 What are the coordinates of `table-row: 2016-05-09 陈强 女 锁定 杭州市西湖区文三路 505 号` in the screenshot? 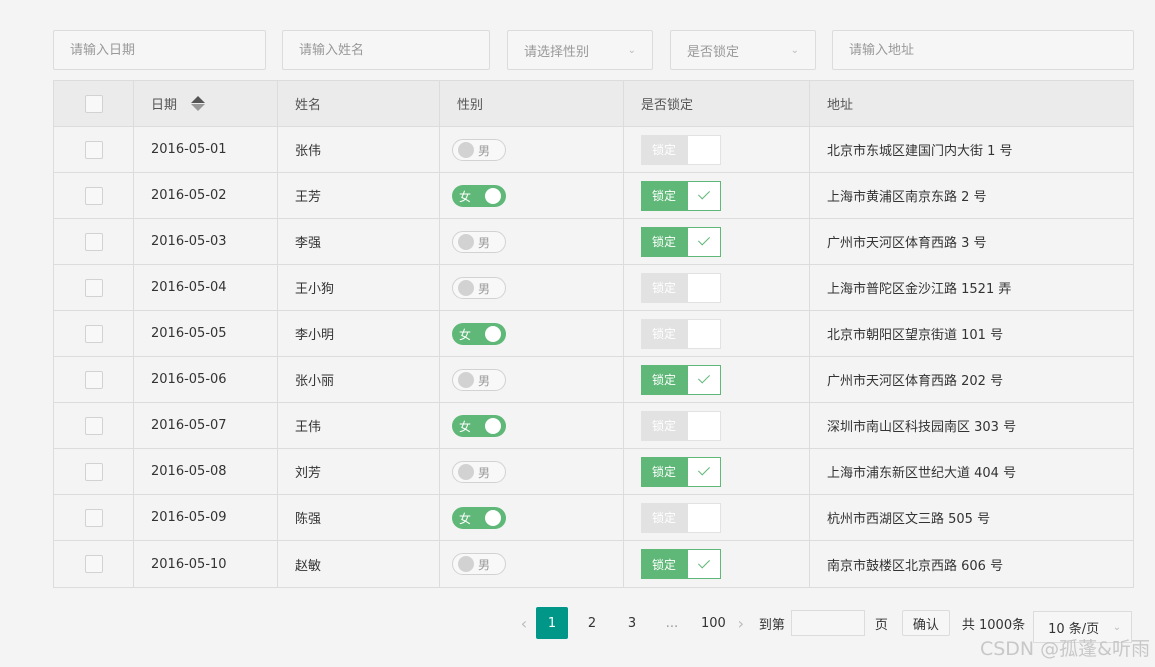 It's located at (593, 518).